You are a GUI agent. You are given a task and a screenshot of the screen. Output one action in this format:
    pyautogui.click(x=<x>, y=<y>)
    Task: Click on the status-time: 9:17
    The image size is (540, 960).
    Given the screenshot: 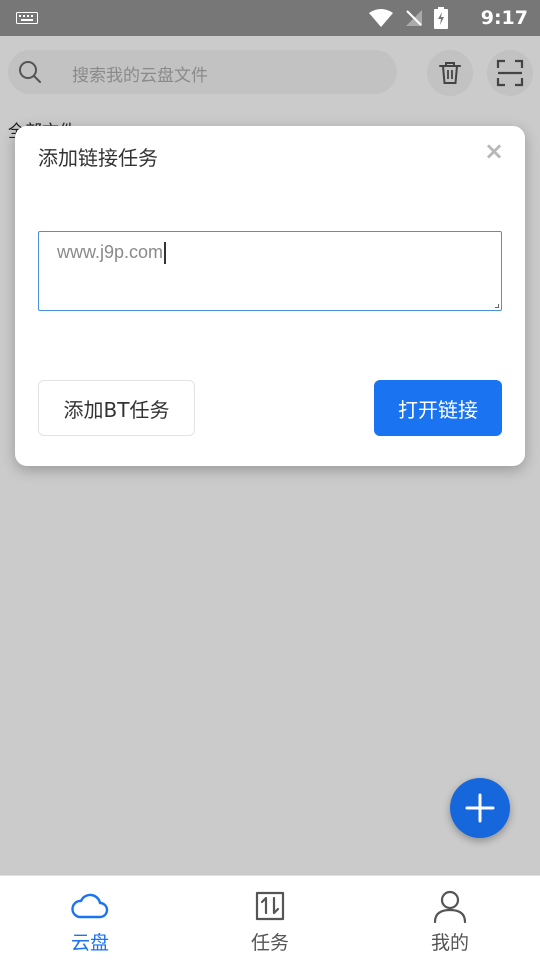 What is the action you would take?
    pyautogui.click(x=504, y=18)
    